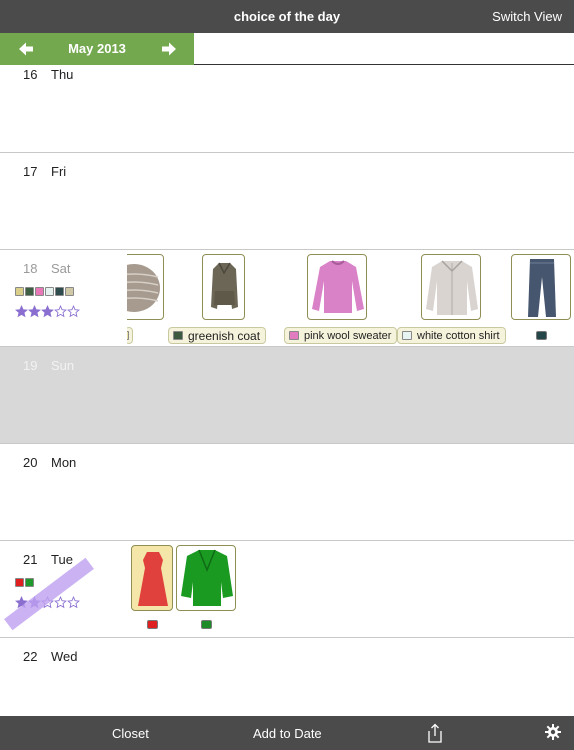 The width and height of the screenshot is (574, 750). I want to click on clothing-thumbnail-jeans, so click(541, 287).